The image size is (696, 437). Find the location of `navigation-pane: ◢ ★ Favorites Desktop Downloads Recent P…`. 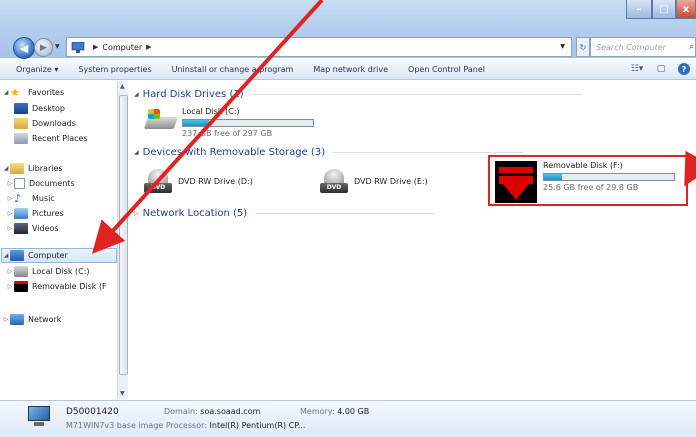

navigation-pane: ◢ ★ Favorites Desktop Downloads Recent P… is located at coordinates (58, 240).